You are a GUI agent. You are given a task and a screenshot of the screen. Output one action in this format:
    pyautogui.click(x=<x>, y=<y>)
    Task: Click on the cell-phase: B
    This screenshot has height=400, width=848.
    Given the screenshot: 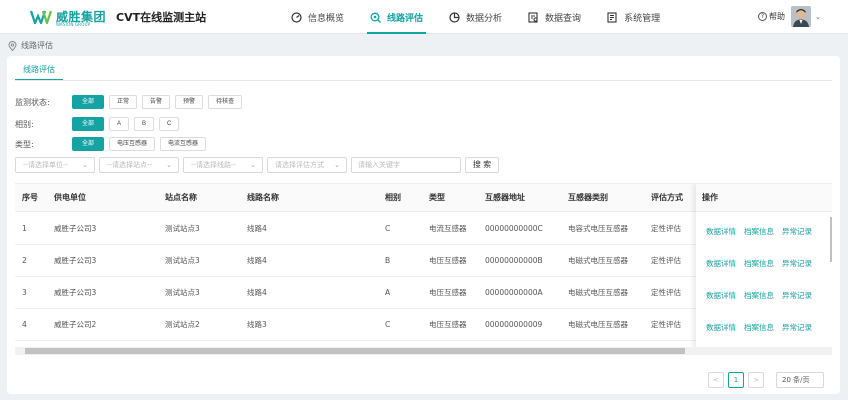 What is the action you would take?
    pyautogui.click(x=388, y=260)
    